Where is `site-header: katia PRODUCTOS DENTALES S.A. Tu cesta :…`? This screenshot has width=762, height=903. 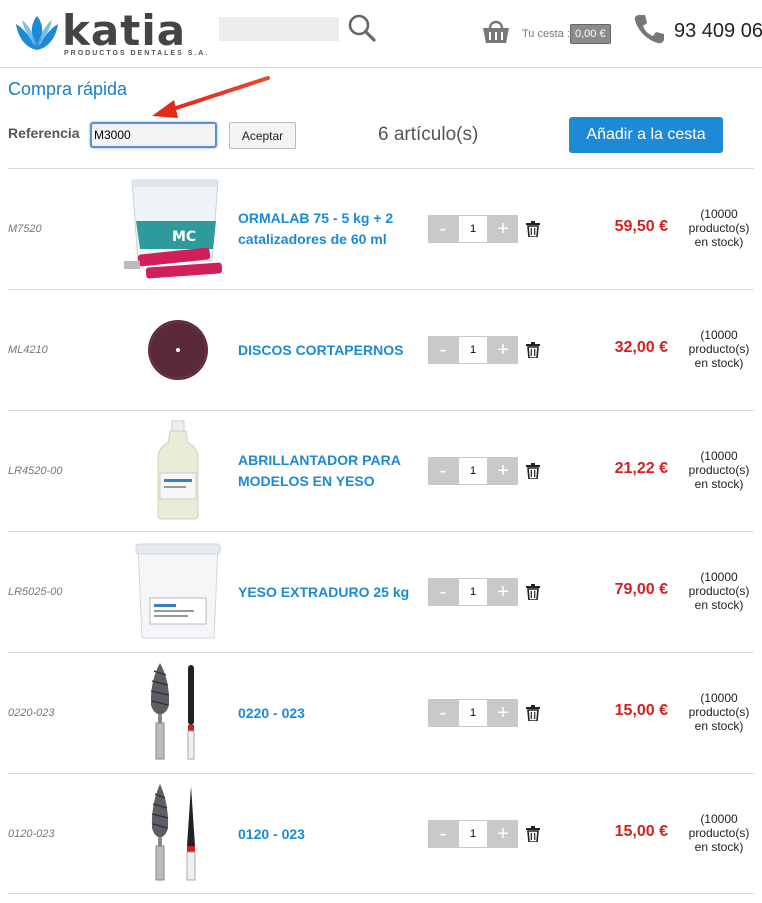
site-header: katia PRODUCTOS DENTALES S.A. Tu cesta :… is located at coordinates (381, 34).